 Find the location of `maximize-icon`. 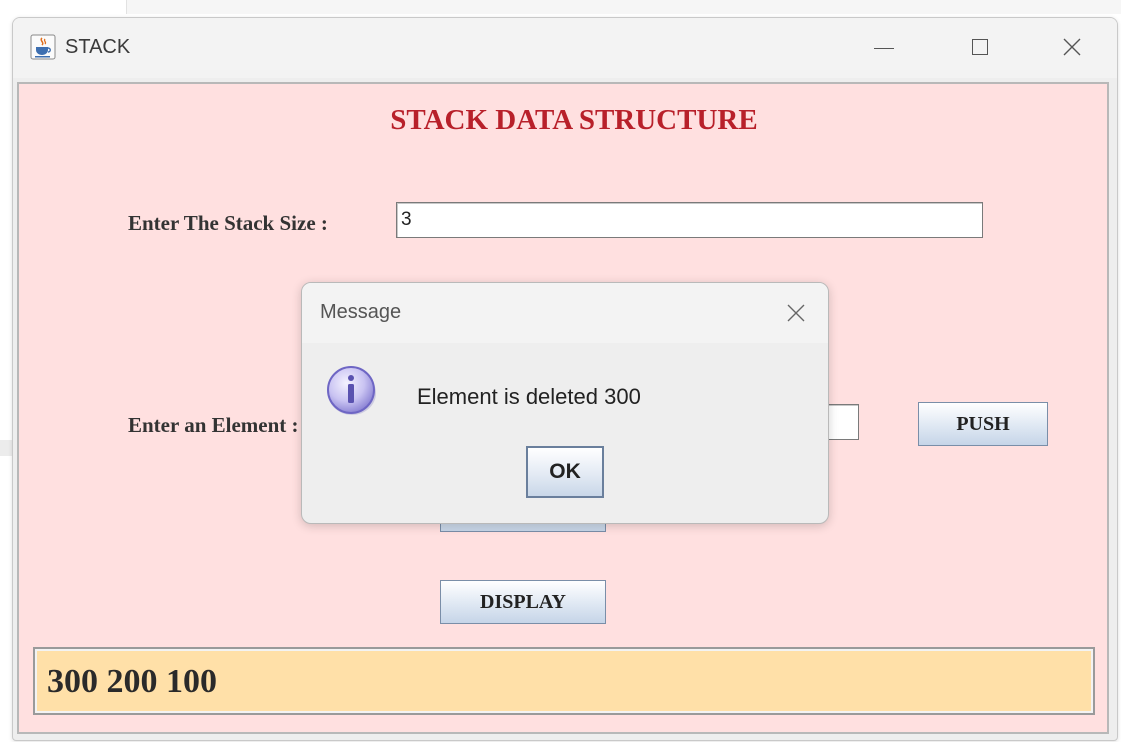

maximize-icon is located at coordinates (980, 47).